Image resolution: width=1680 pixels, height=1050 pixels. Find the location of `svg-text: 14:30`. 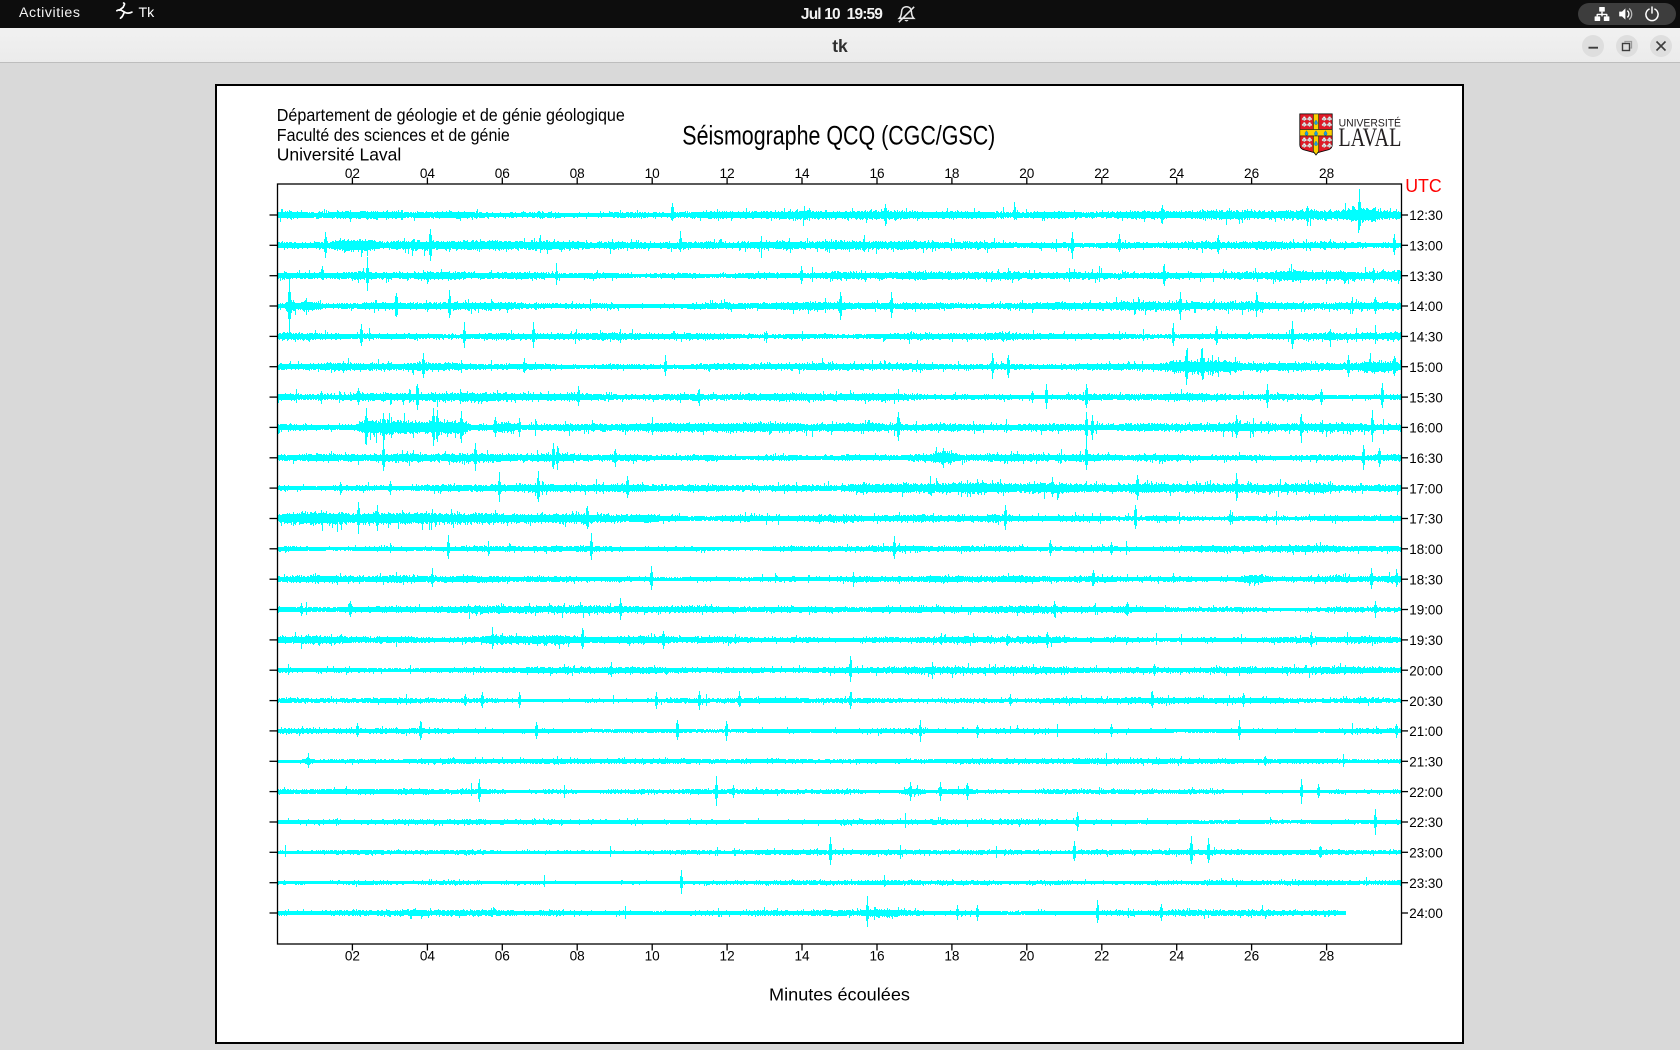

svg-text: 14:30 is located at coordinates (1426, 337).